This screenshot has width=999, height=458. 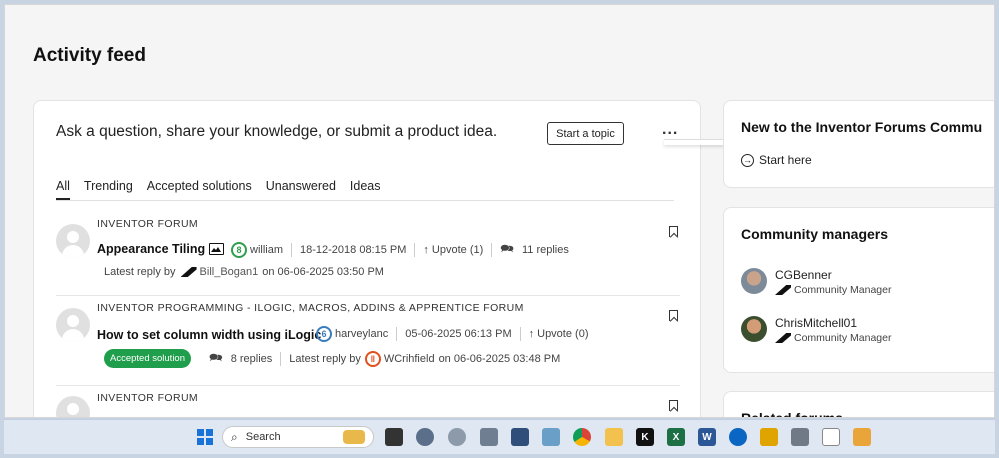 I want to click on windows-start-icon, so click(x=205, y=437).